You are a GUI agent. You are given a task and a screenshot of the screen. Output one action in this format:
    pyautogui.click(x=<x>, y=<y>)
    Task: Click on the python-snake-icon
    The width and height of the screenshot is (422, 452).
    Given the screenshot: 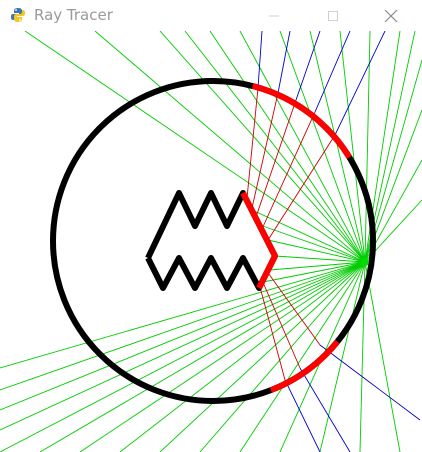 What is the action you would take?
    pyautogui.click(x=18, y=15)
    